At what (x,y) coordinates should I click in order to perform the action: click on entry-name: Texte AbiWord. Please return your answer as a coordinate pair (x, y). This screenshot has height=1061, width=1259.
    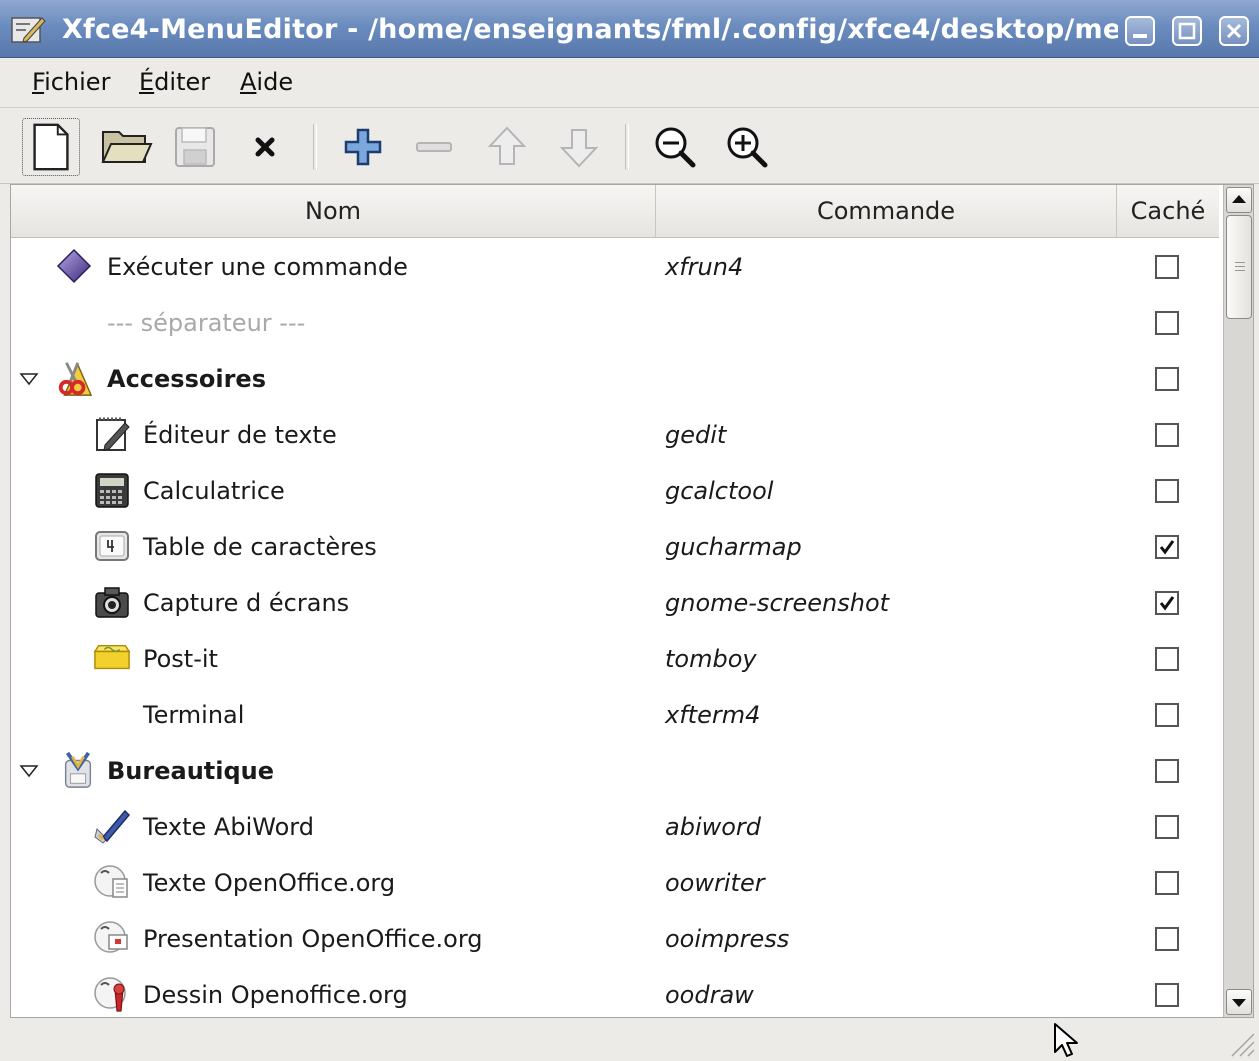
    Looking at the image, I should click on (228, 827).